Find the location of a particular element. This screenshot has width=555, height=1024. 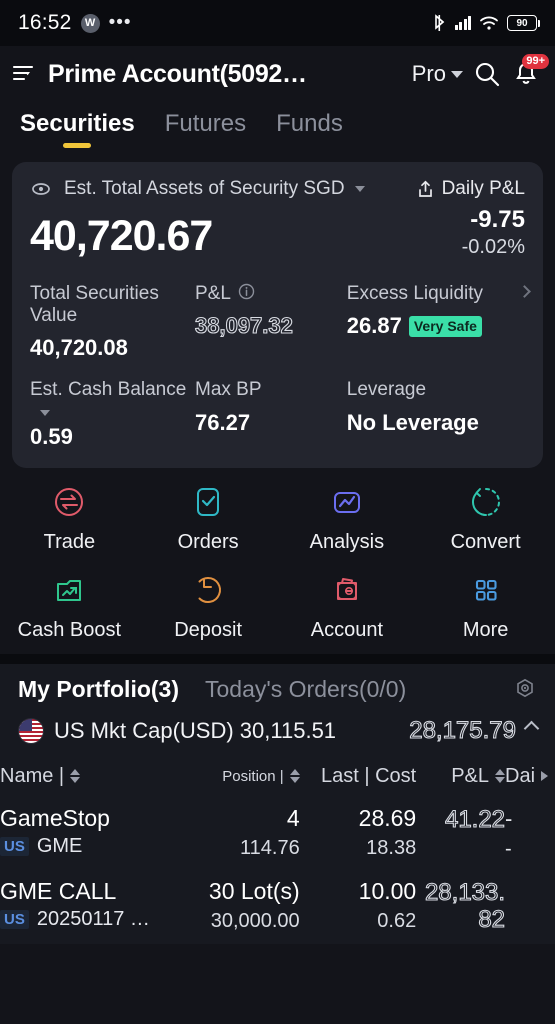

action-account: Account is located at coordinates (347, 606).